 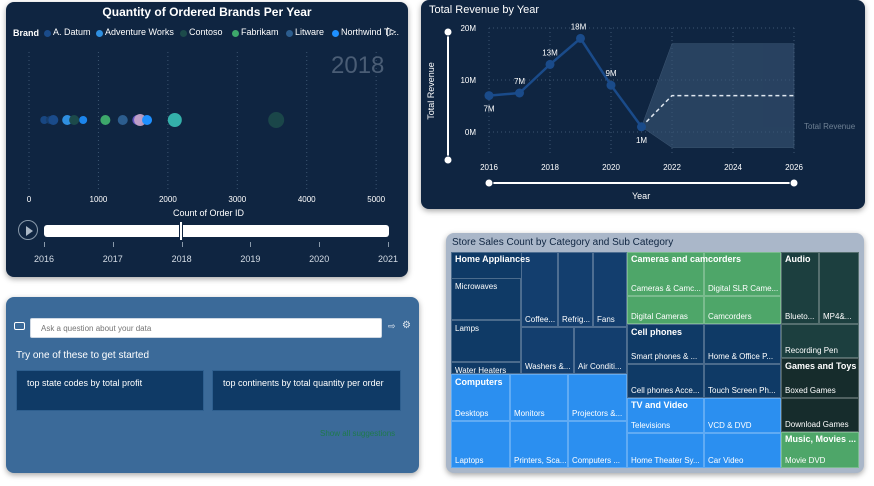 I want to click on revenue-x-axis-title: Year, so click(x=641, y=196).